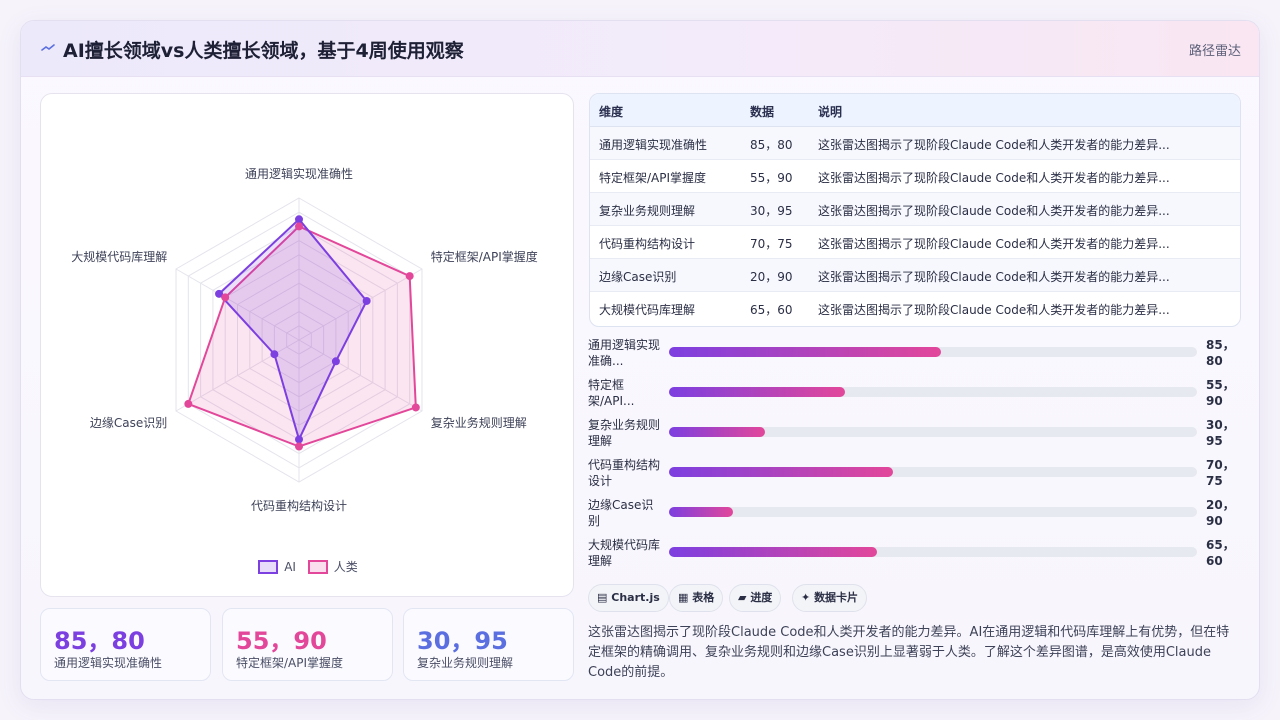  What do you see at coordinates (99, 641) in the screenshot?
I see `stat-value: 85，80` at bounding box center [99, 641].